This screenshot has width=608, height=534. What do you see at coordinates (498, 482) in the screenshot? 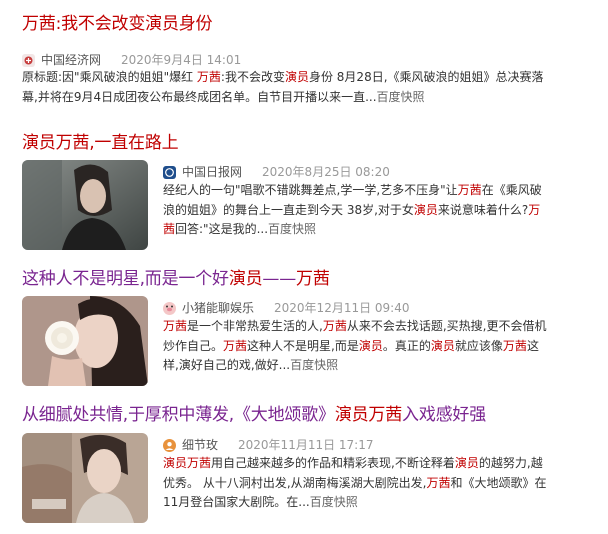
I see `abstract-text: 和《大地颂歌》在` at bounding box center [498, 482].